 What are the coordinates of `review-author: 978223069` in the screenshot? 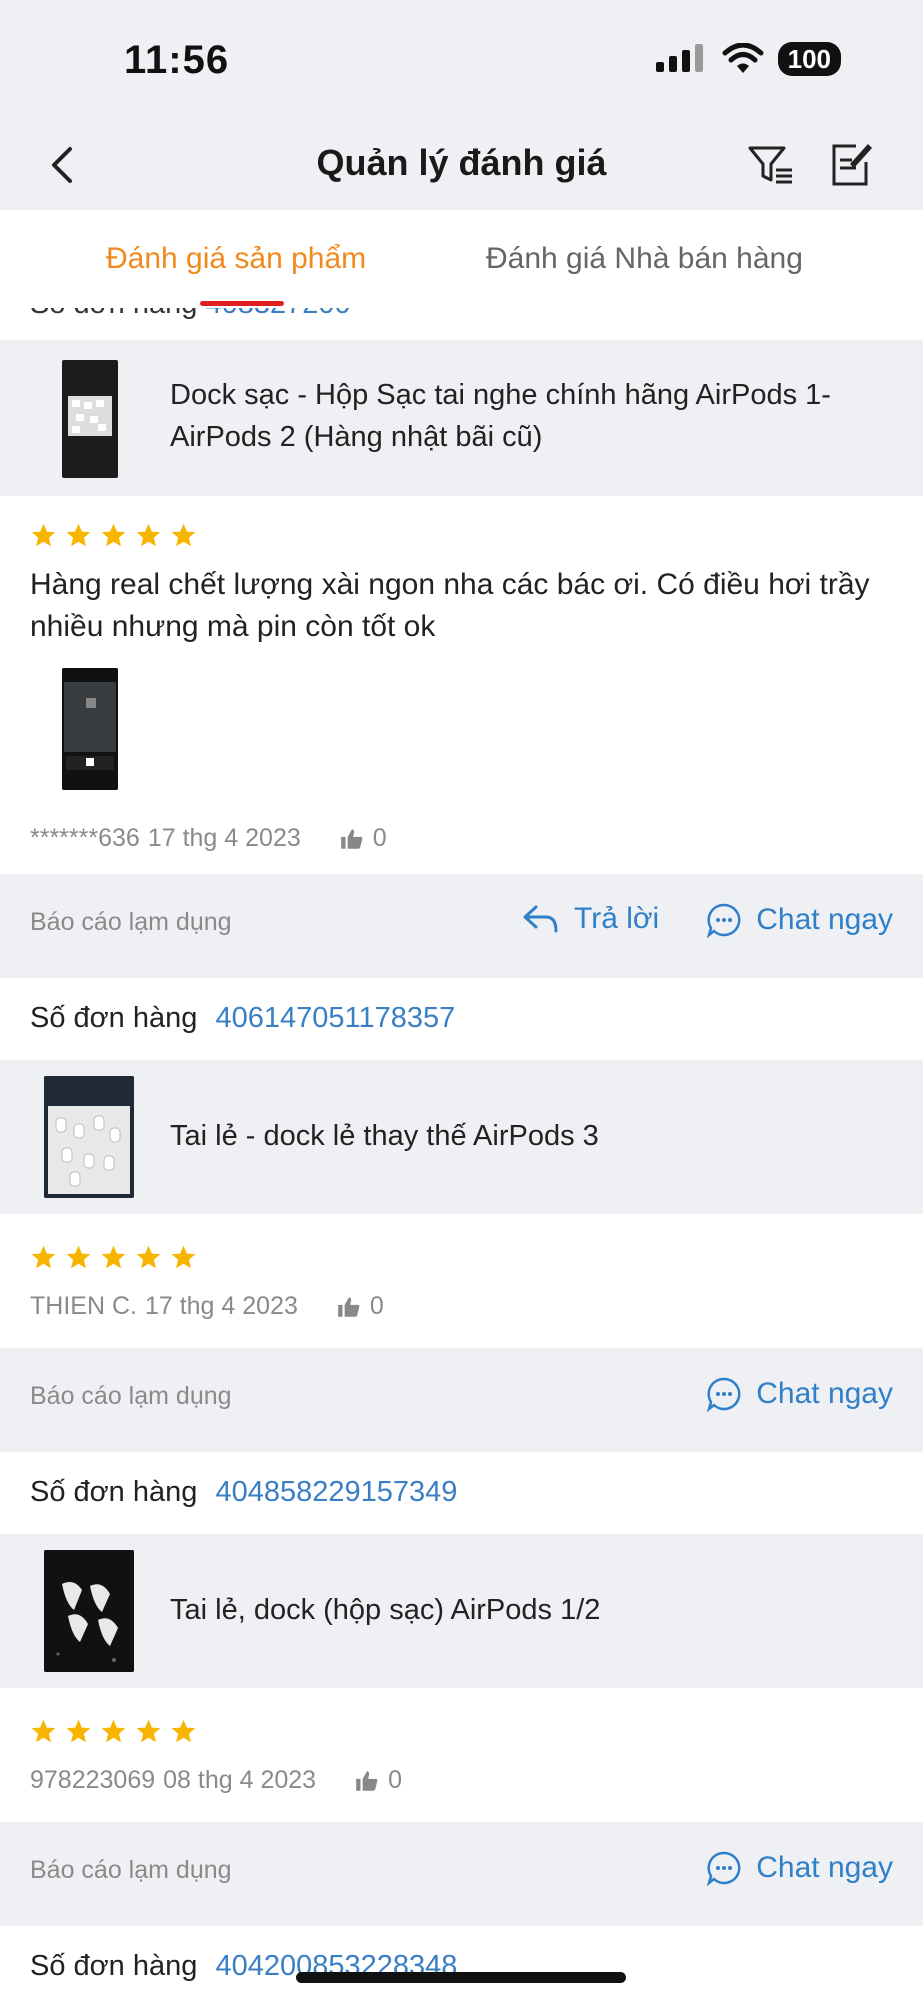 It's located at (93, 1780).